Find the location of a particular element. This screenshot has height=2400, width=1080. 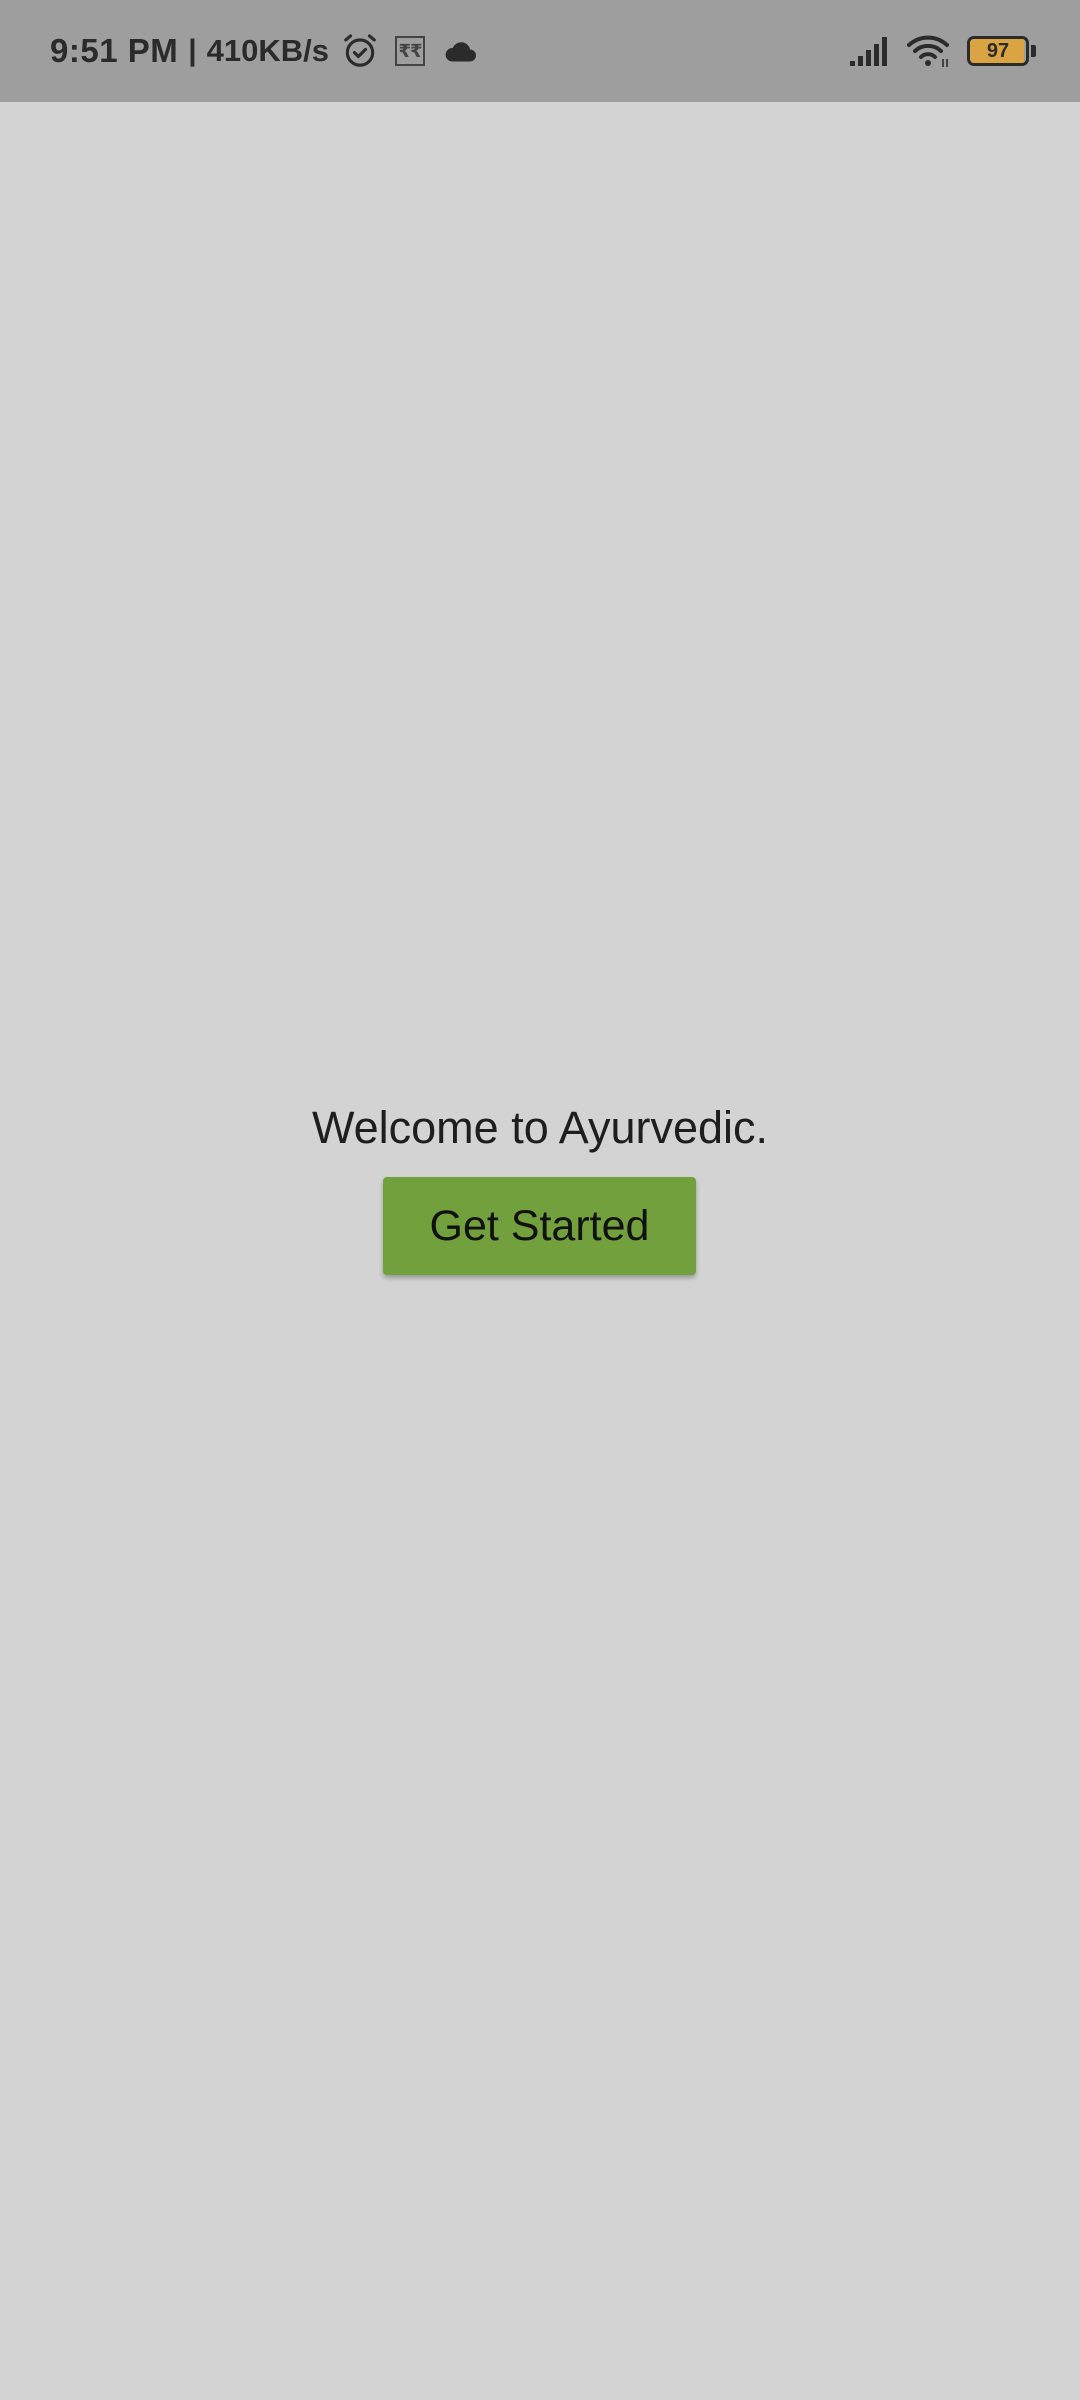

battery-cap is located at coordinates (1033, 51).